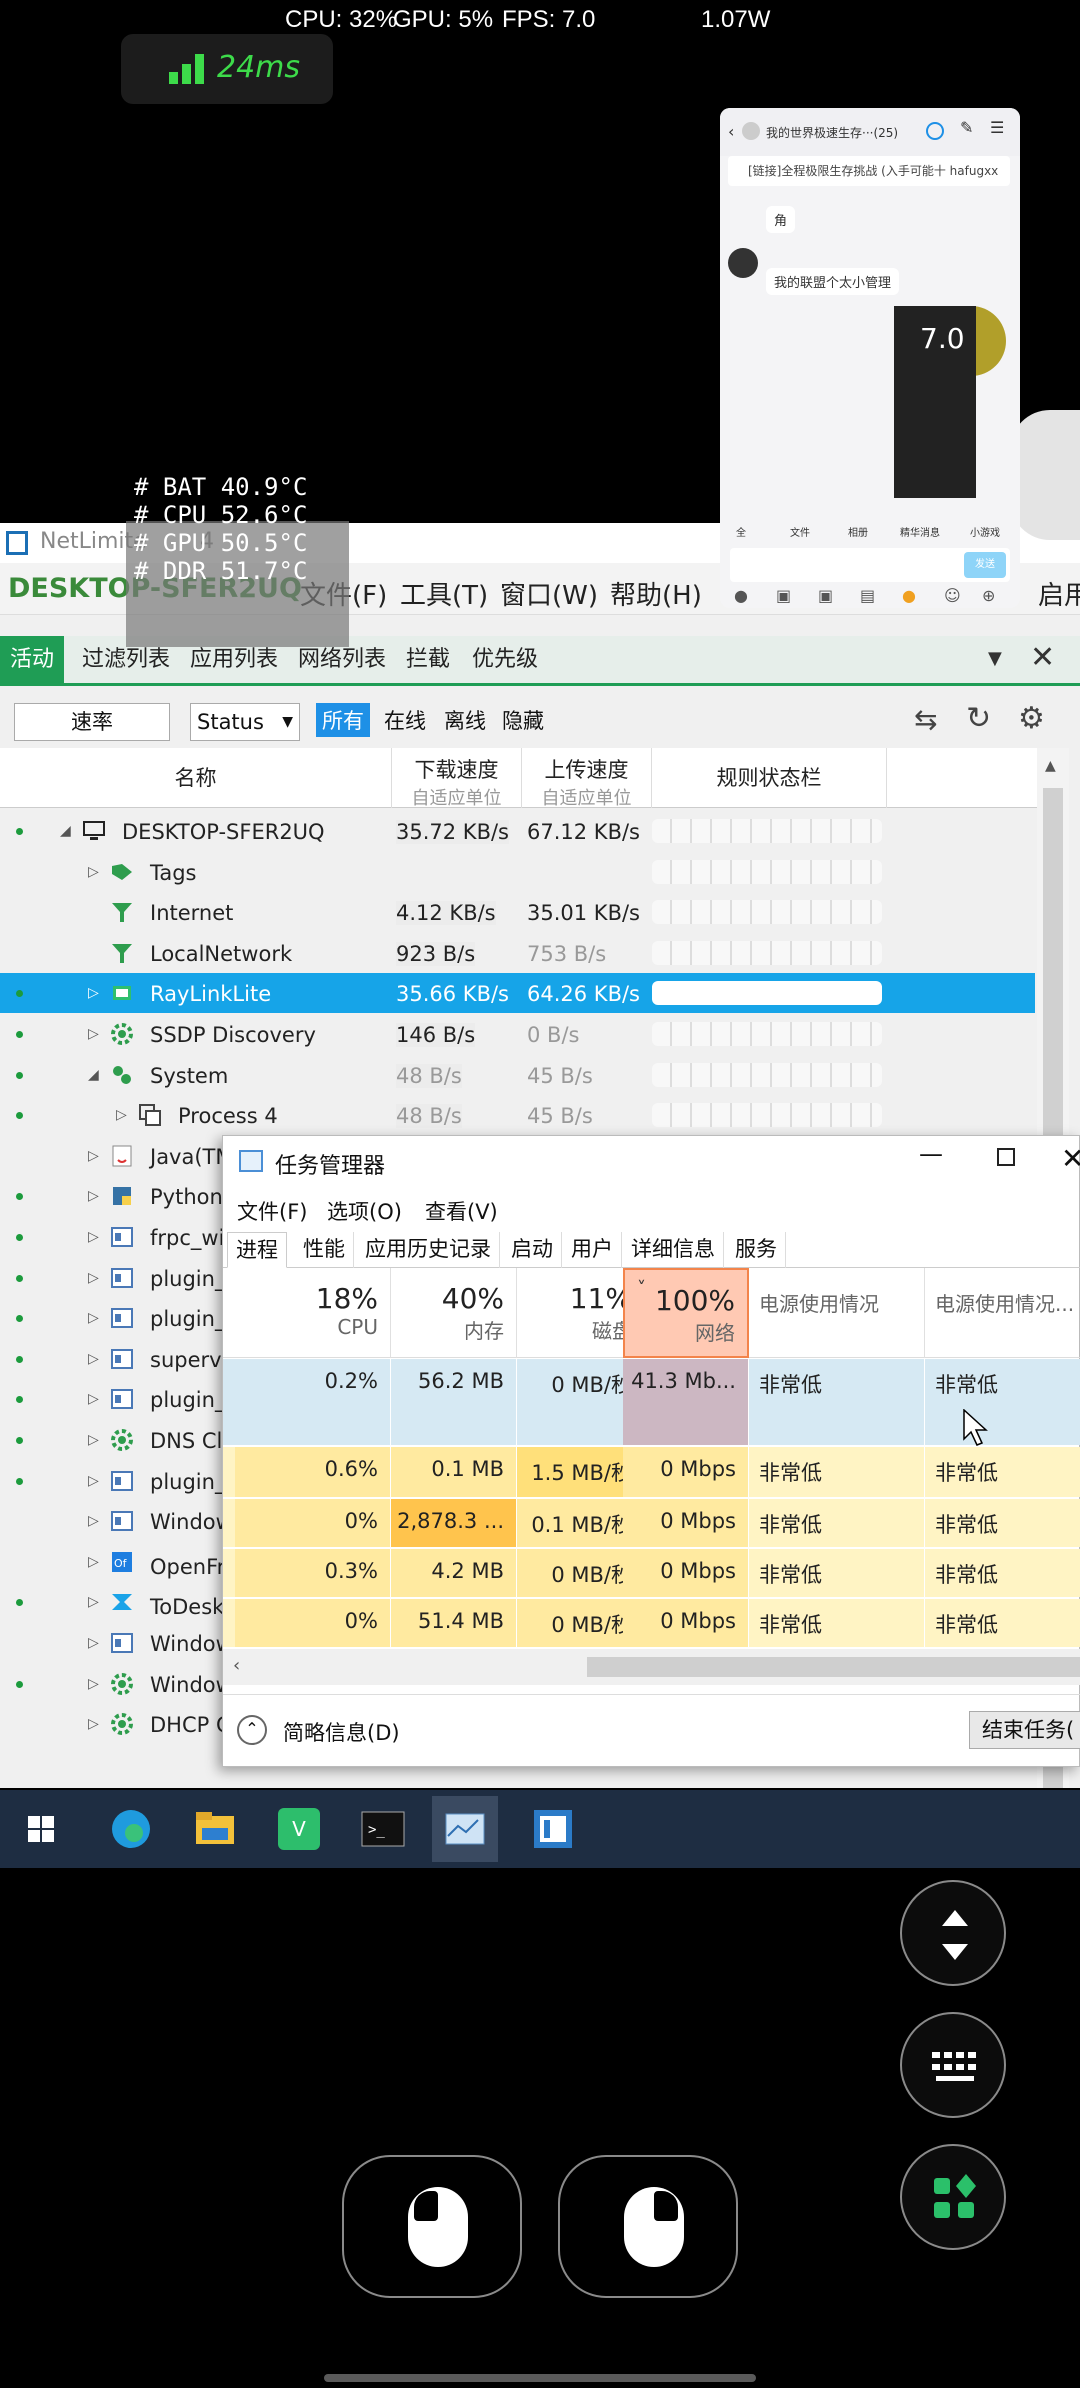  Describe the element at coordinates (532, 1250) in the screenshot. I see `tab-startup: 启动` at that location.